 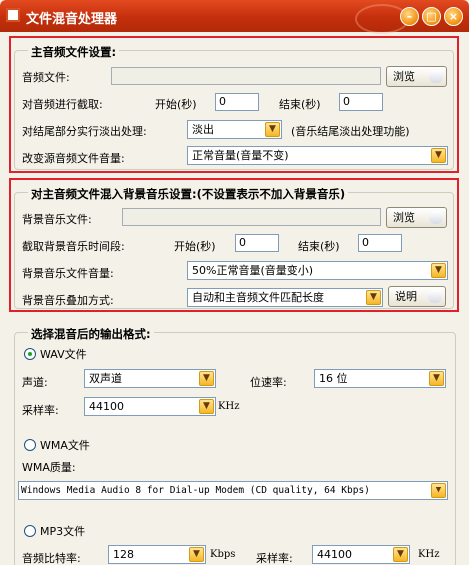 I want to click on mp3-samplerate-select: 44100 ▼, so click(x=361, y=554).